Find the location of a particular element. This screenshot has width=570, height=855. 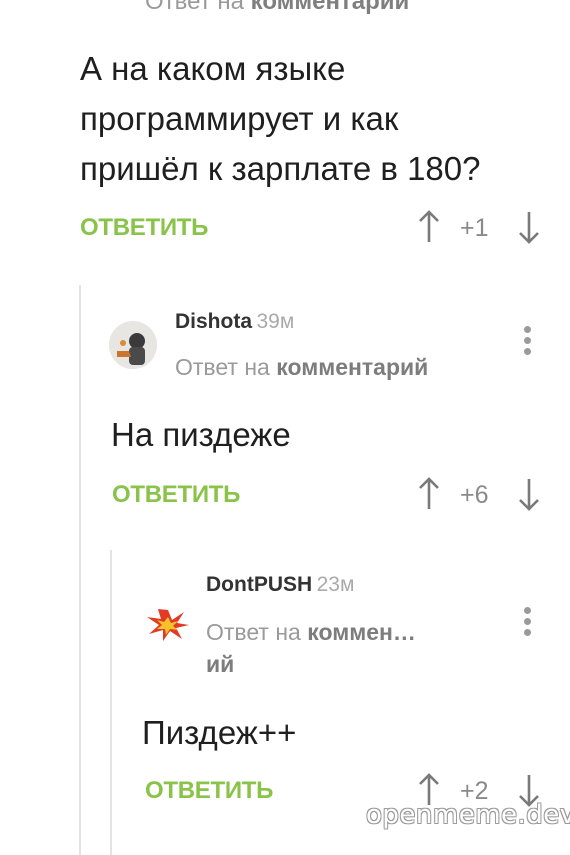

avatar-image is located at coordinates (133, 345).